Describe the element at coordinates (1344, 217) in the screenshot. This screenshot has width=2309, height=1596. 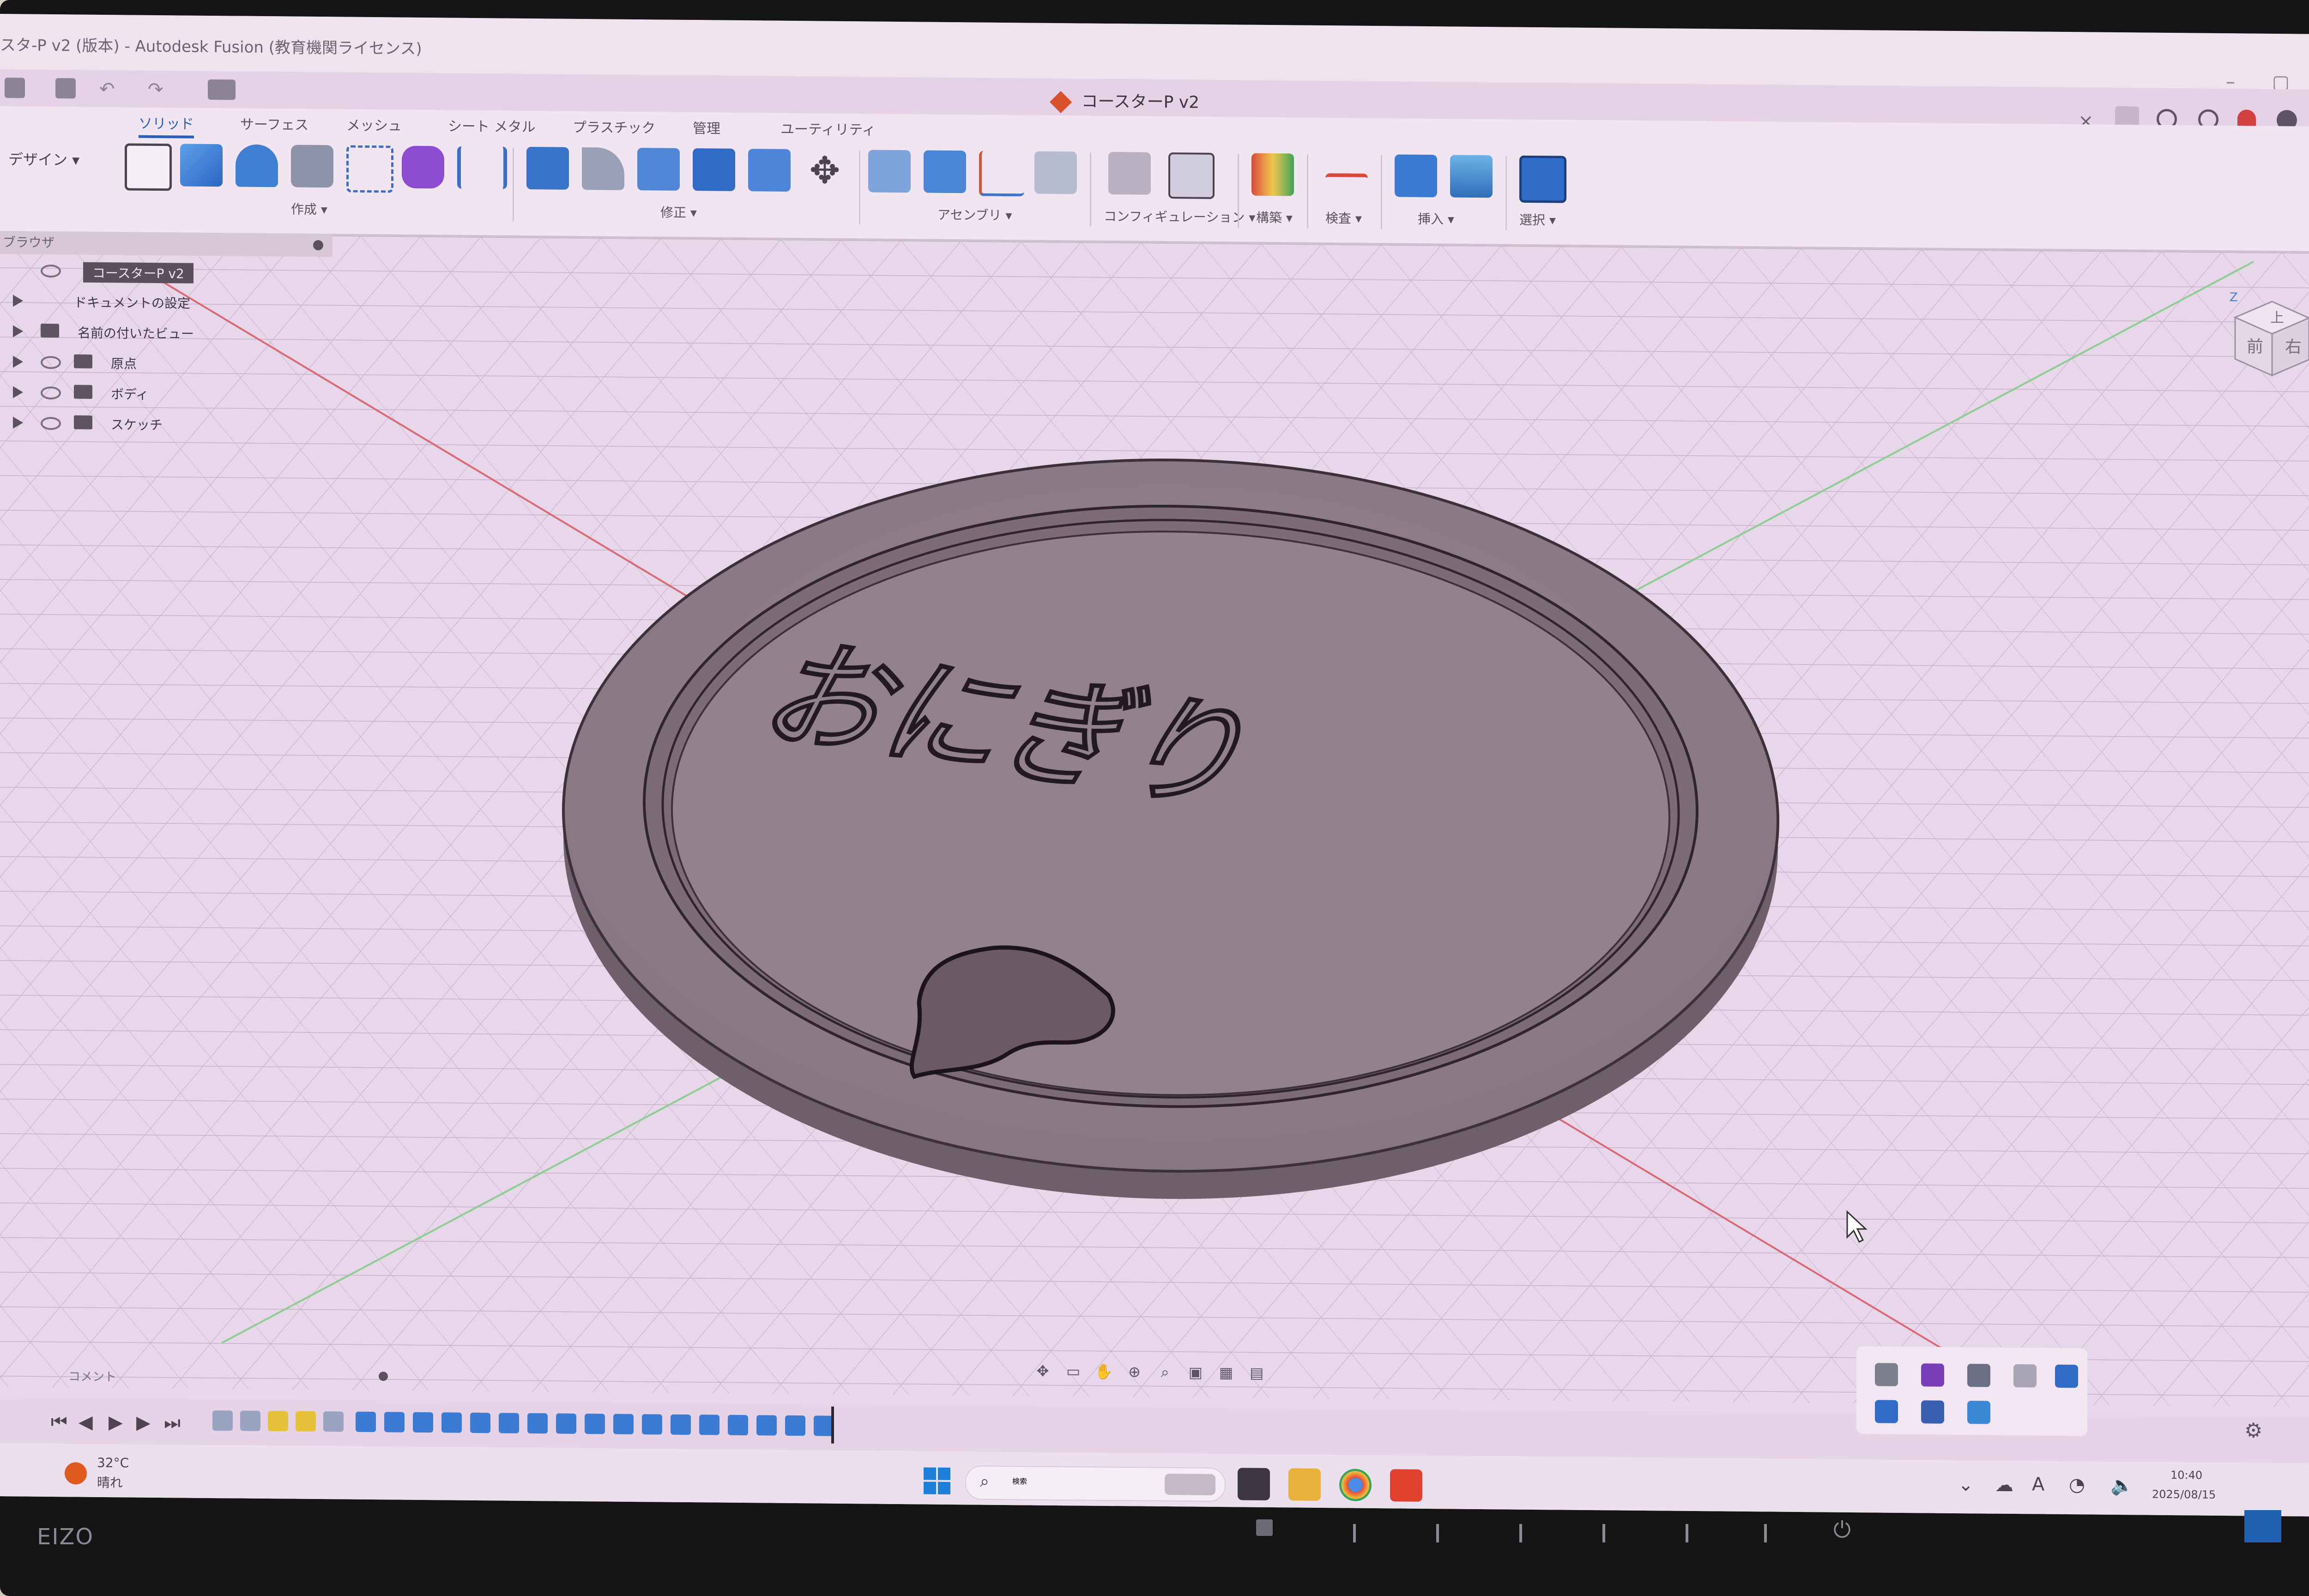
I see `inspect-group-label: 検査 ▾` at that location.